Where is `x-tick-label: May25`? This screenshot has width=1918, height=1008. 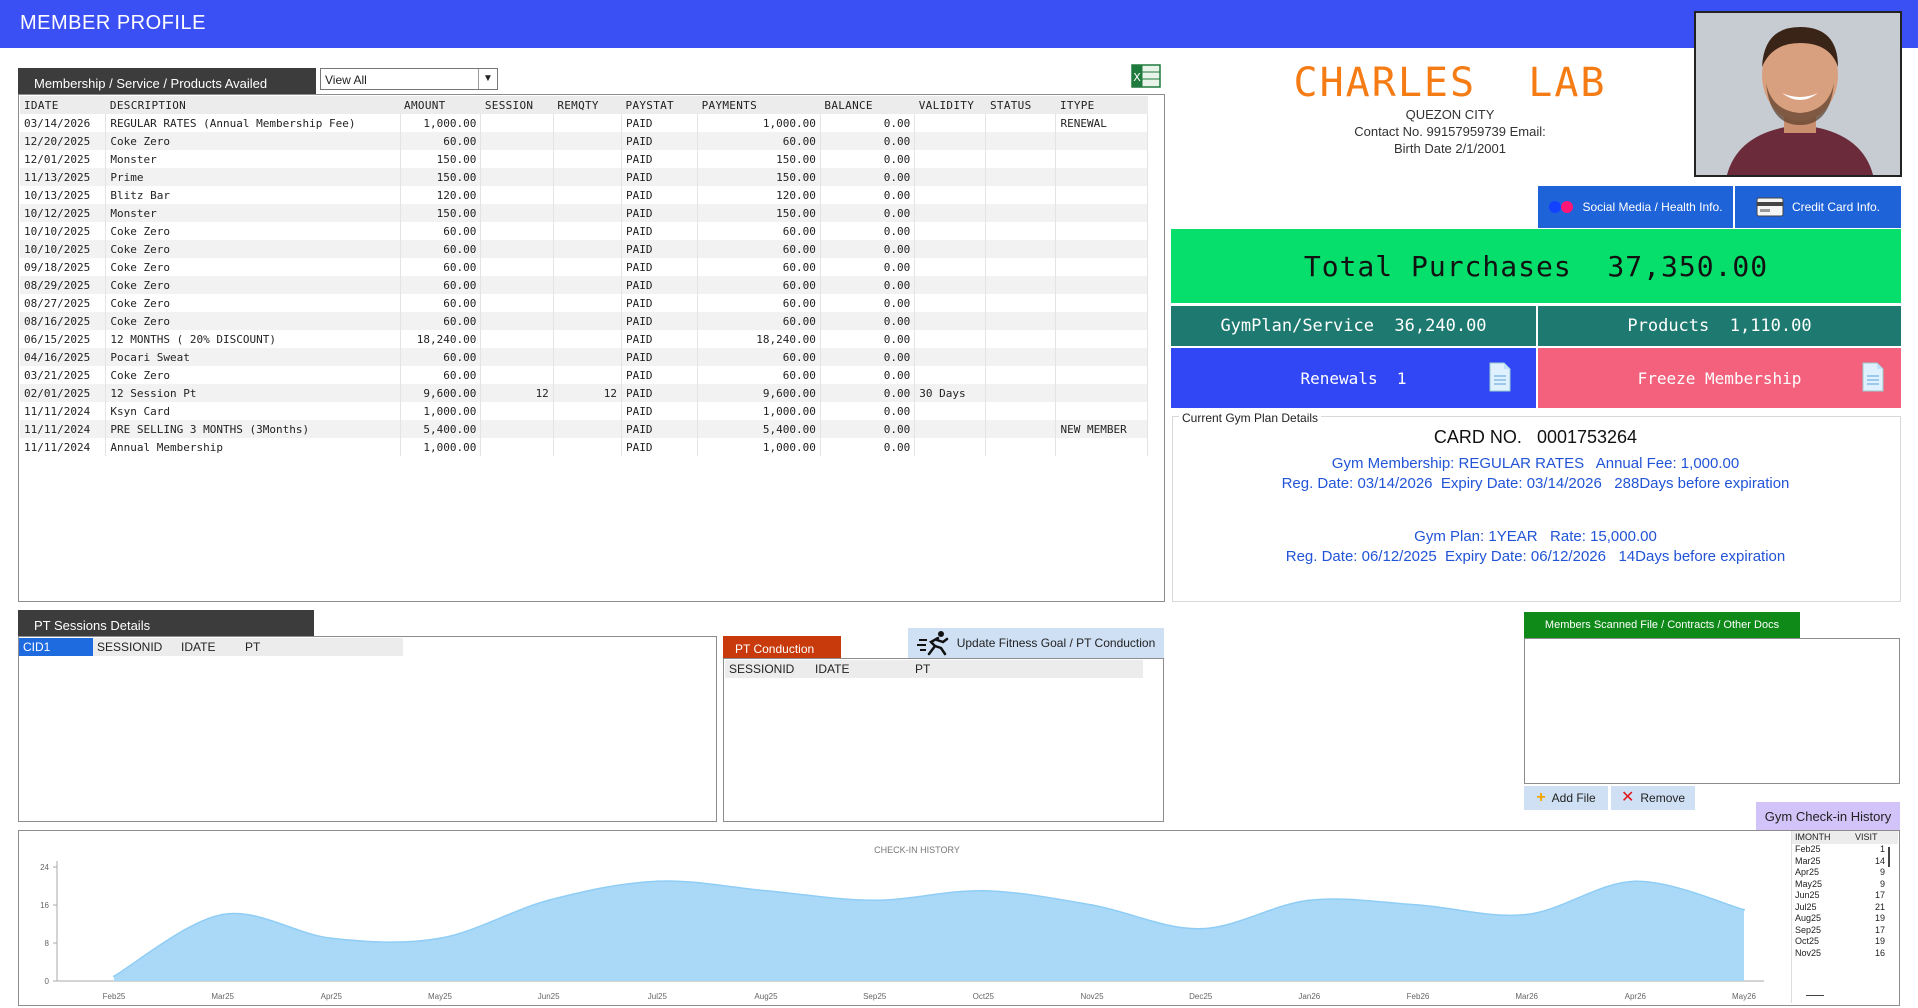 x-tick-label: May25 is located at coordinates (440, 996).